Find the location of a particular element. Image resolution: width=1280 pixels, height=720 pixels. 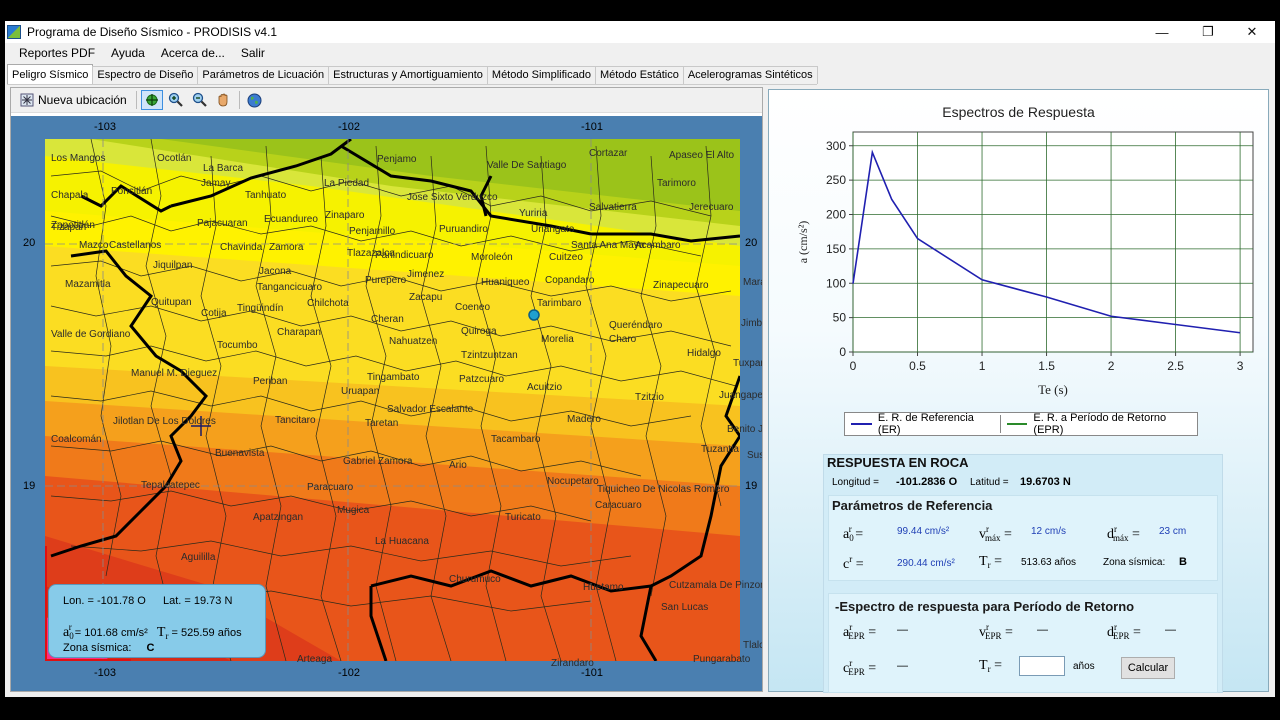

place-label: Ario is located at coordinates (458, 465).